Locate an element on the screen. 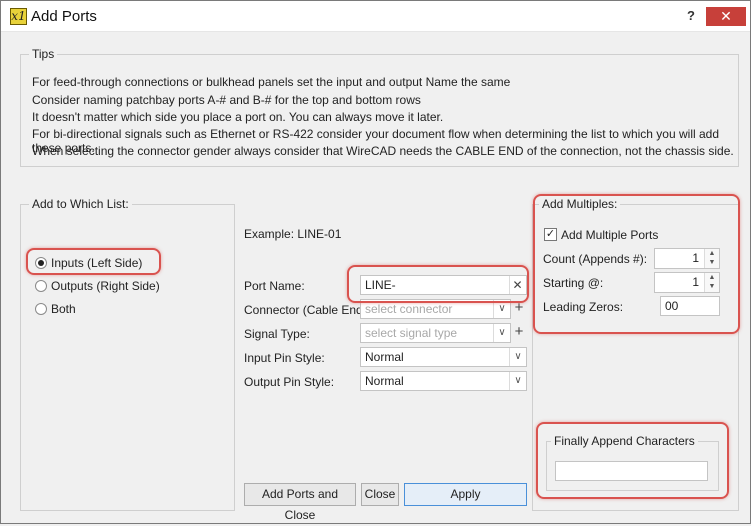  port-name-label: Port Name: is located at coordinates (274, 286).